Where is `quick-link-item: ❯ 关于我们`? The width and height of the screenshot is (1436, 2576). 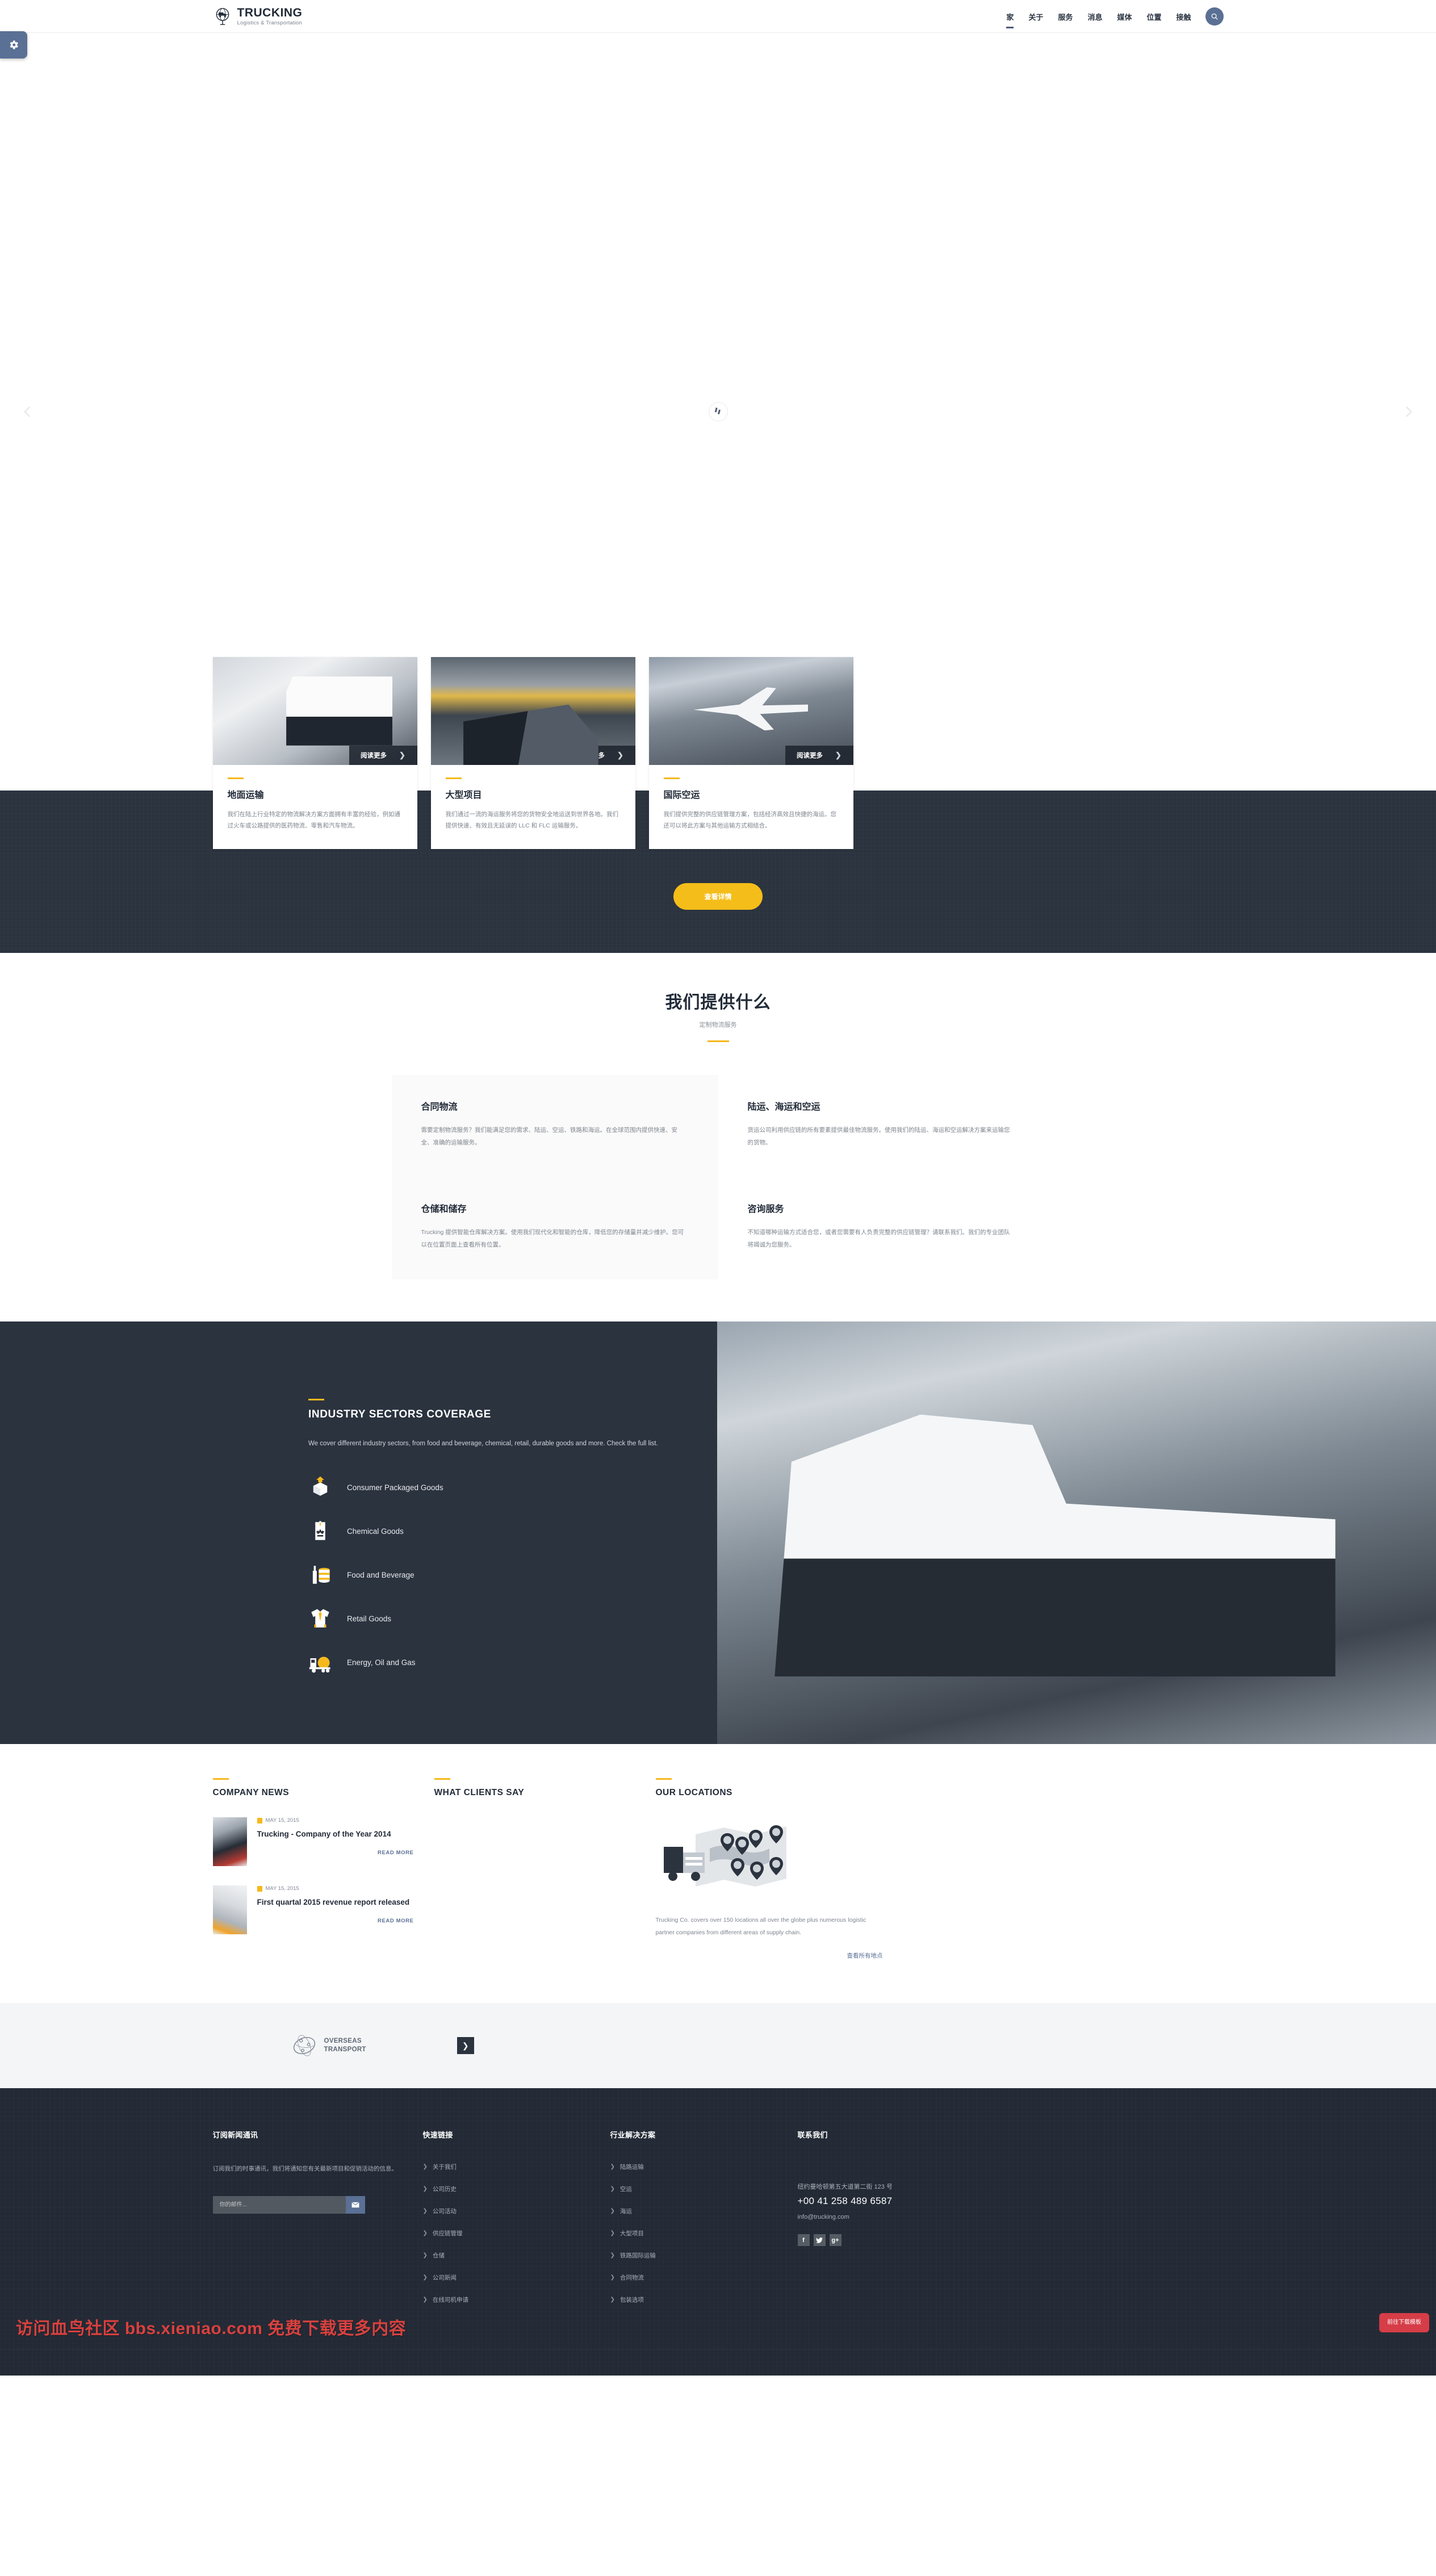
quick-link-item: ❯ 关于我们 is located at coordinates (505, 2167).